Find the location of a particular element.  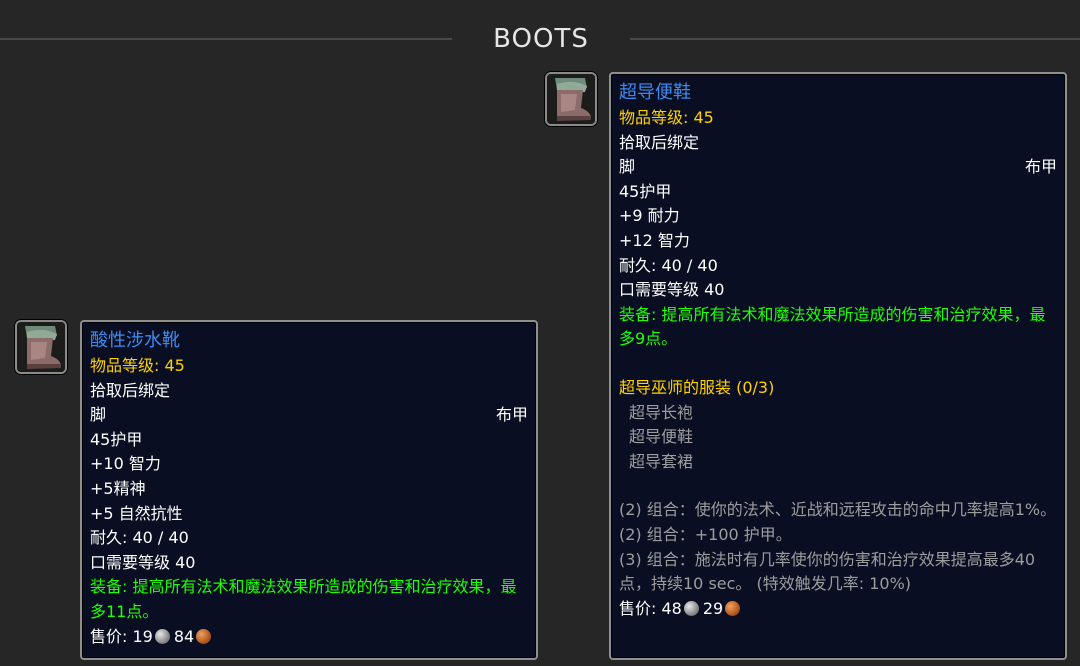

item-name: 超导便鞋 is located at coordinates (838, 93).